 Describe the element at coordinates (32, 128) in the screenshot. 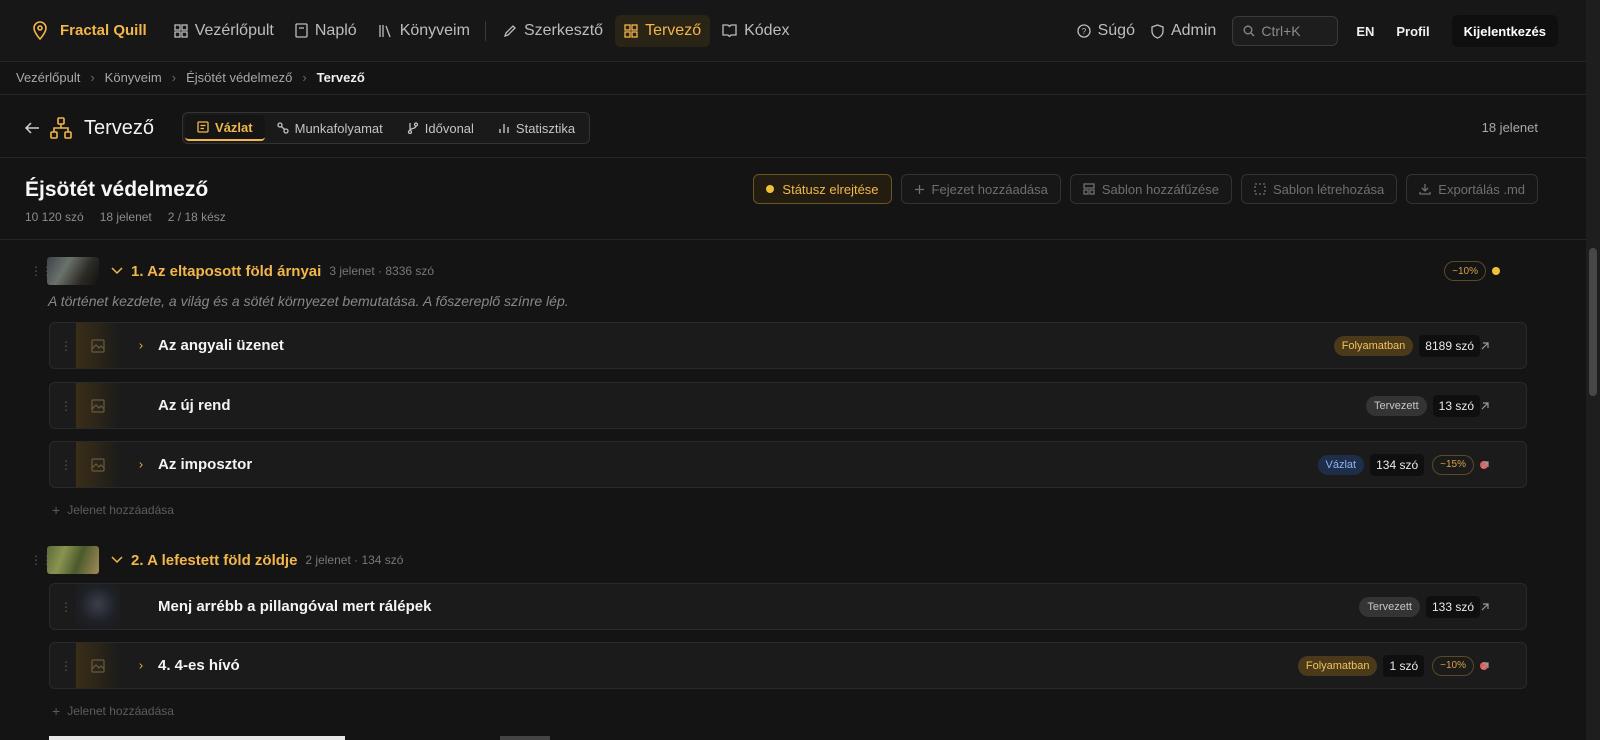

I see `back-arrow-icon` at that location.